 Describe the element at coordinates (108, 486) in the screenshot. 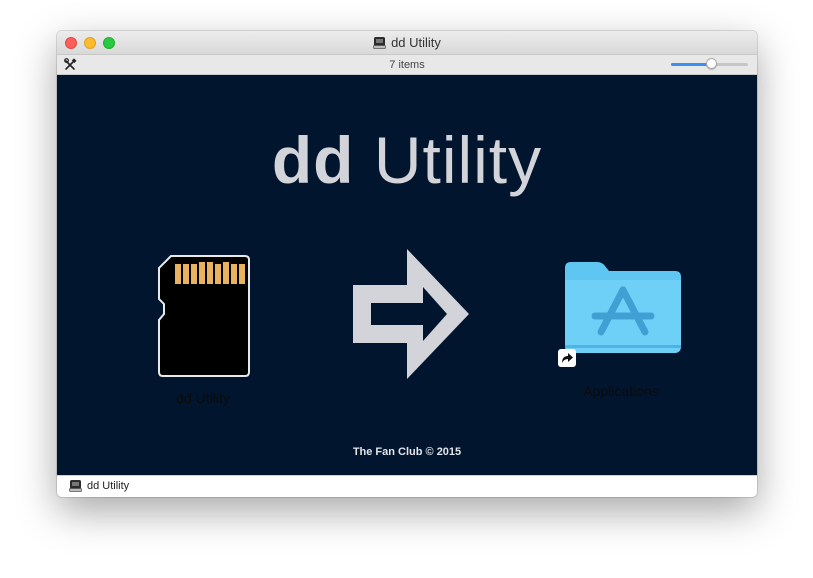

I see `path-item-label: dd Utility` at that location.